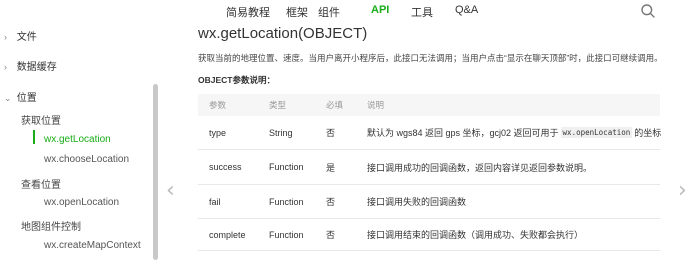 The height and width of the screenshot is (260, 700). I want to click on param-name: complete, so click(227, 234).